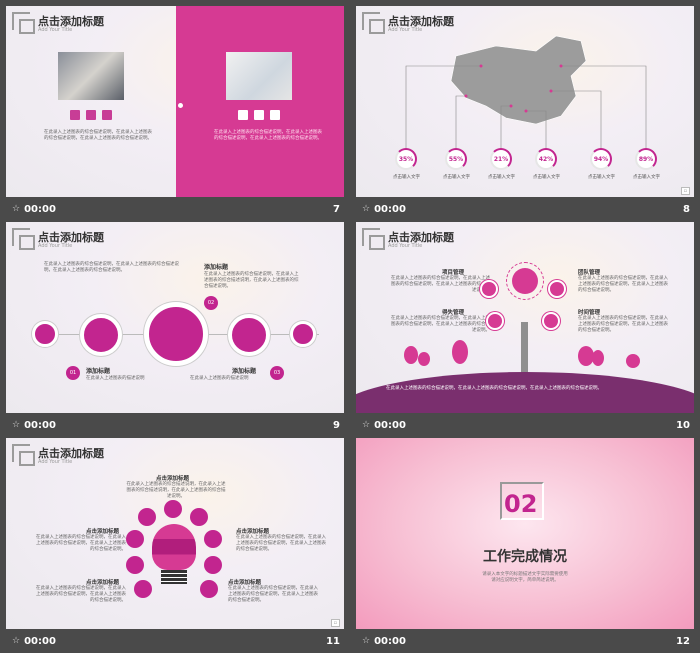  What do you see at coordinates (135, 539) in the screenshot?
I see `settings-icon` at bounding box center [135, 539].